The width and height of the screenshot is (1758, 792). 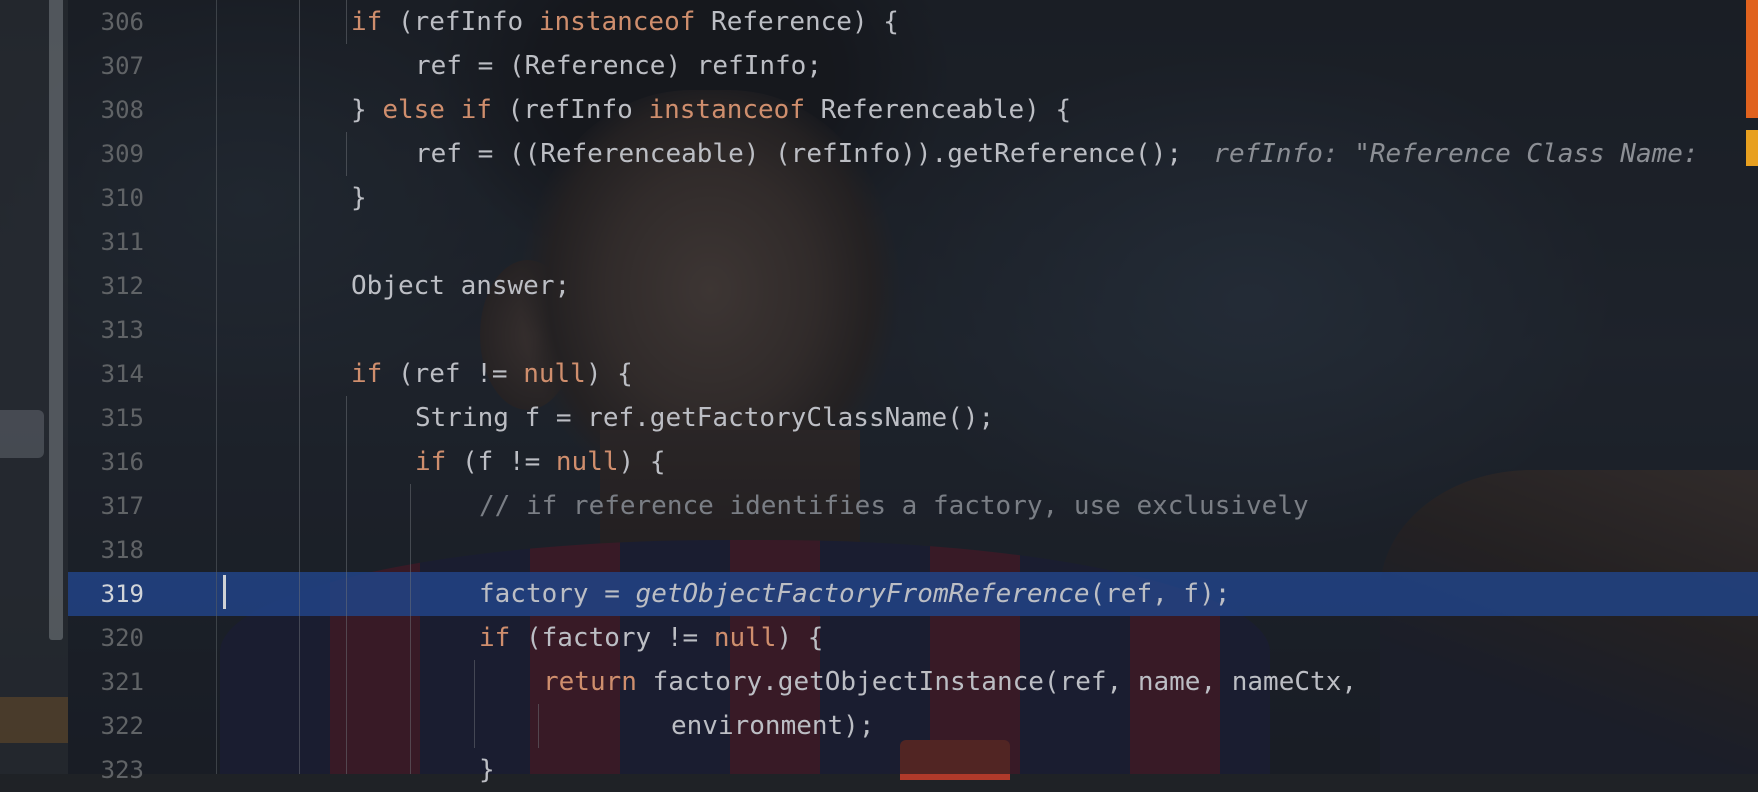 I want to click on line-number: 310, so click(x=106, y=198).